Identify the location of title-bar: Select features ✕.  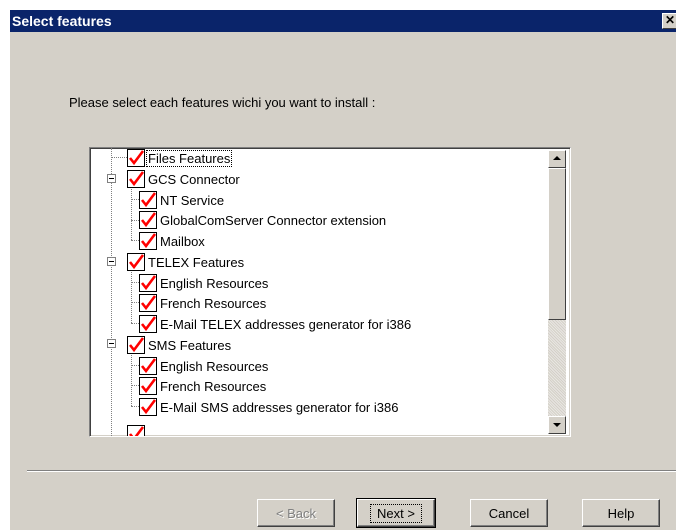
(343, 21).